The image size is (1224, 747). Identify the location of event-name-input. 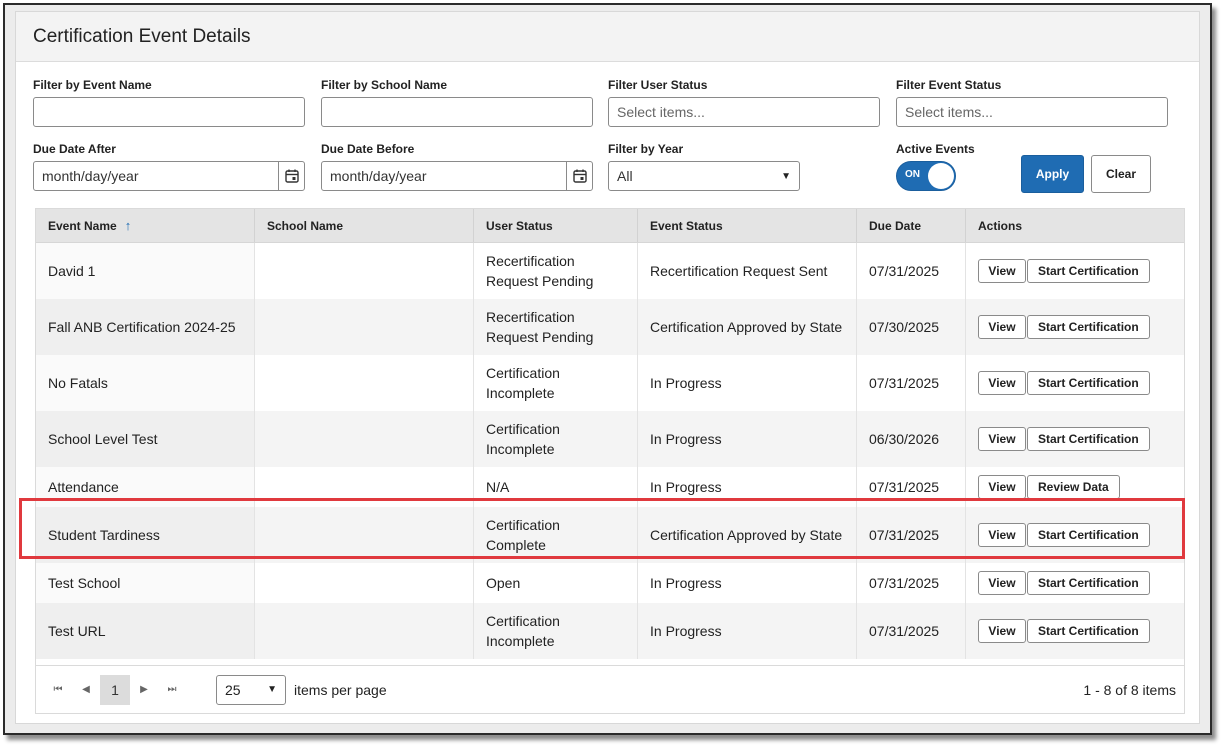
(169, 112).